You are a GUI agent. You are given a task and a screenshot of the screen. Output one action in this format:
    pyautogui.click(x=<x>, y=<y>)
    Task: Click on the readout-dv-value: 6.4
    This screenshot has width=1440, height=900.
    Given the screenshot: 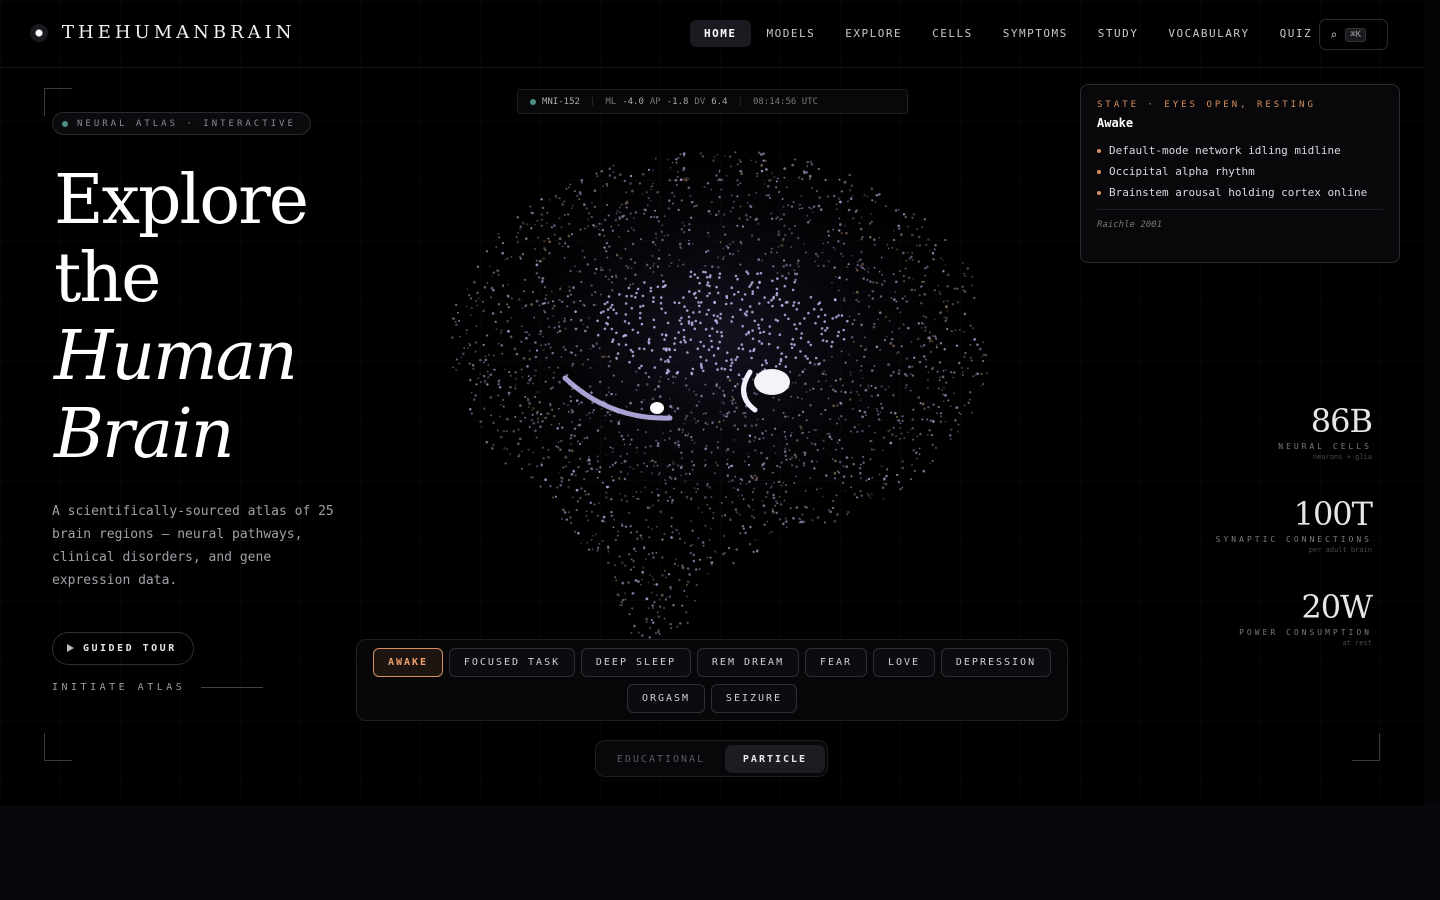 What is the action you would take?
    pyautogui.click(x=719, y=101)
    